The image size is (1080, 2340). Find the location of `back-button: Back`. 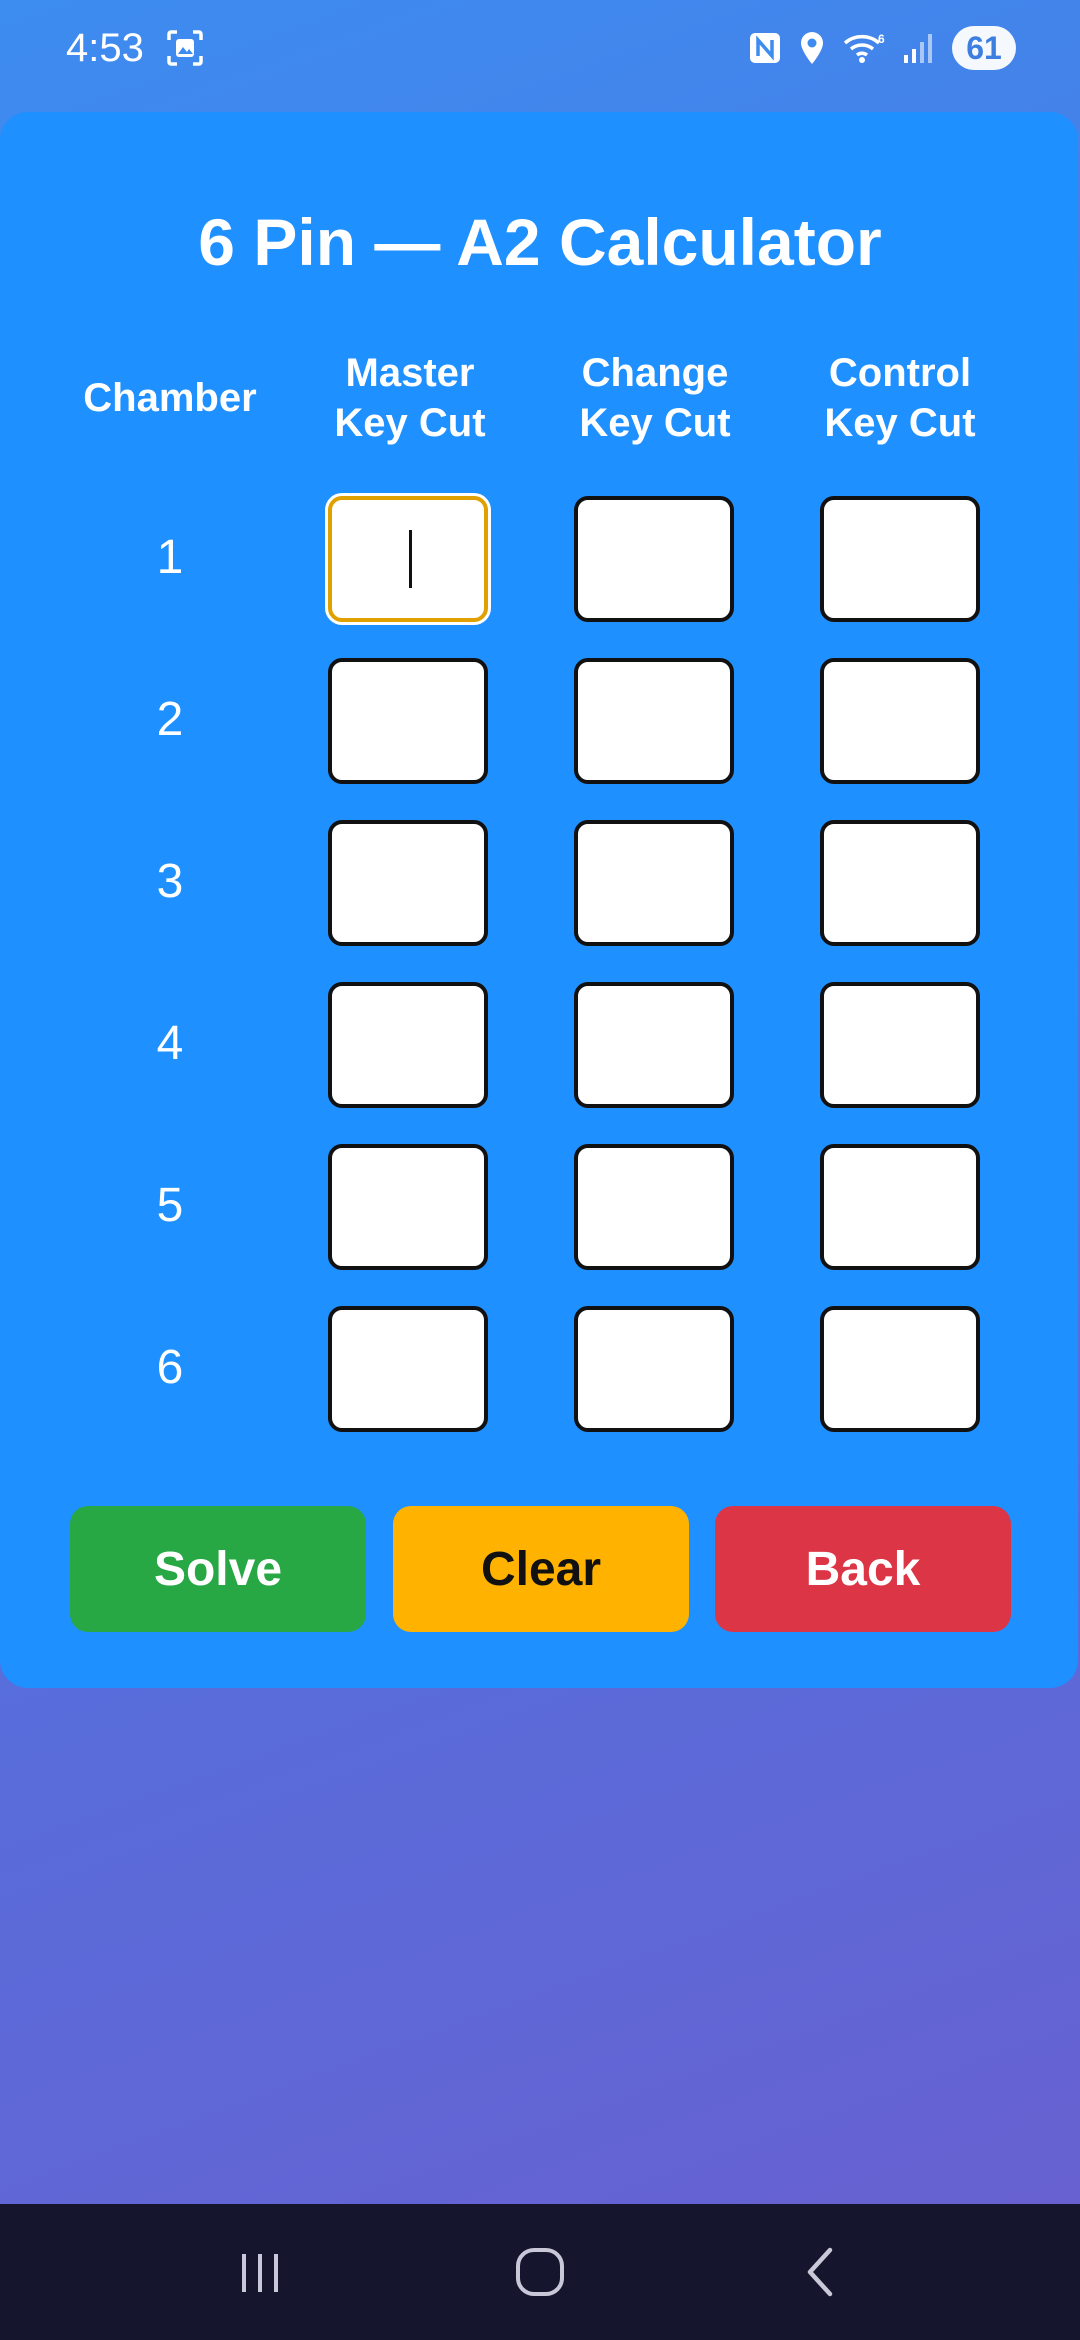

back-button: Back is located at coordinates (863, 1569).